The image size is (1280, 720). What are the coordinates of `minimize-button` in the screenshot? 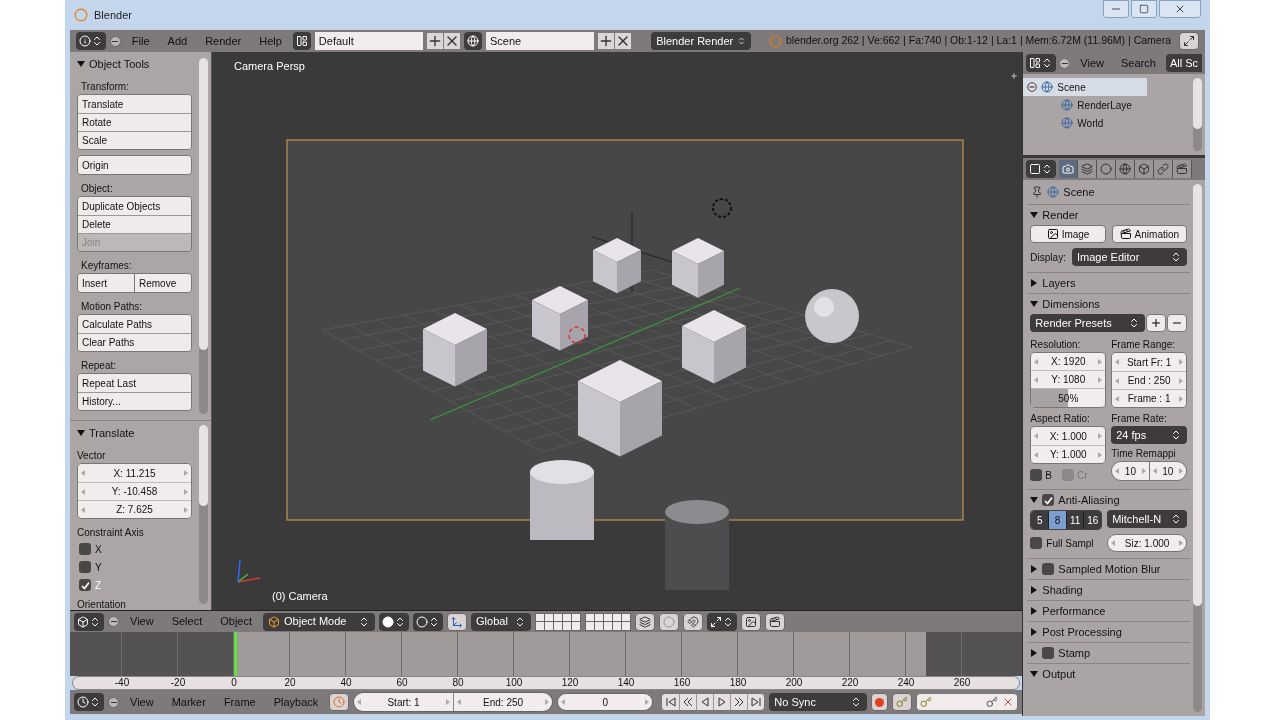 It's located at (1116, 9).